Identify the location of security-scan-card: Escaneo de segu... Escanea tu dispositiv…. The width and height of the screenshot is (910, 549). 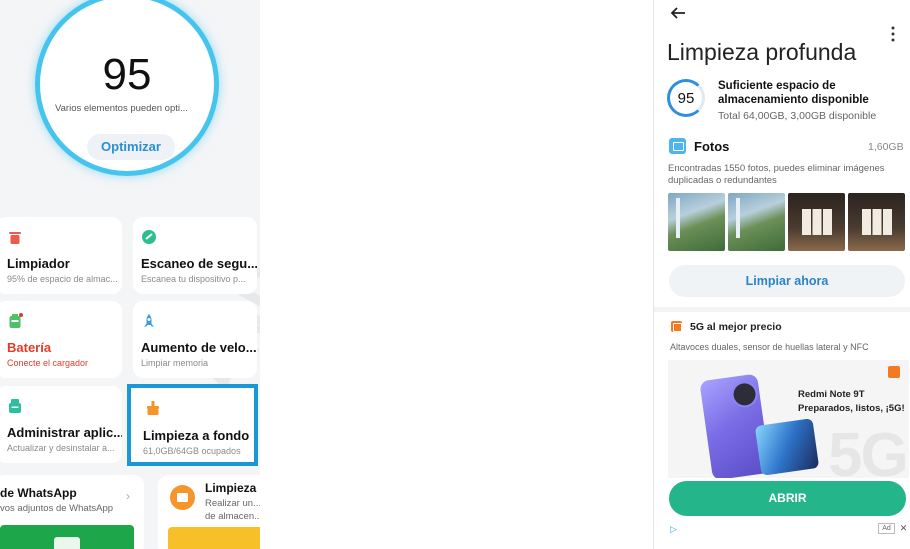
(195, 255).